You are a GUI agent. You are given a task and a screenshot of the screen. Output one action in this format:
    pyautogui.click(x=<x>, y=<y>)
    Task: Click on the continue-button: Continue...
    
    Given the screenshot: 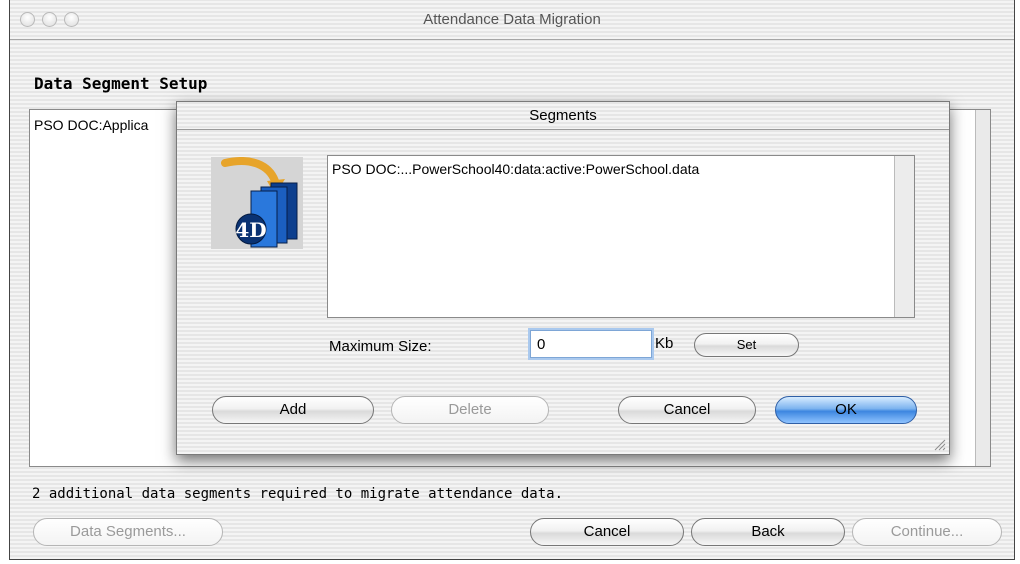 What is the action you would take?
    pyautogui.click(x=927, y=532)
    